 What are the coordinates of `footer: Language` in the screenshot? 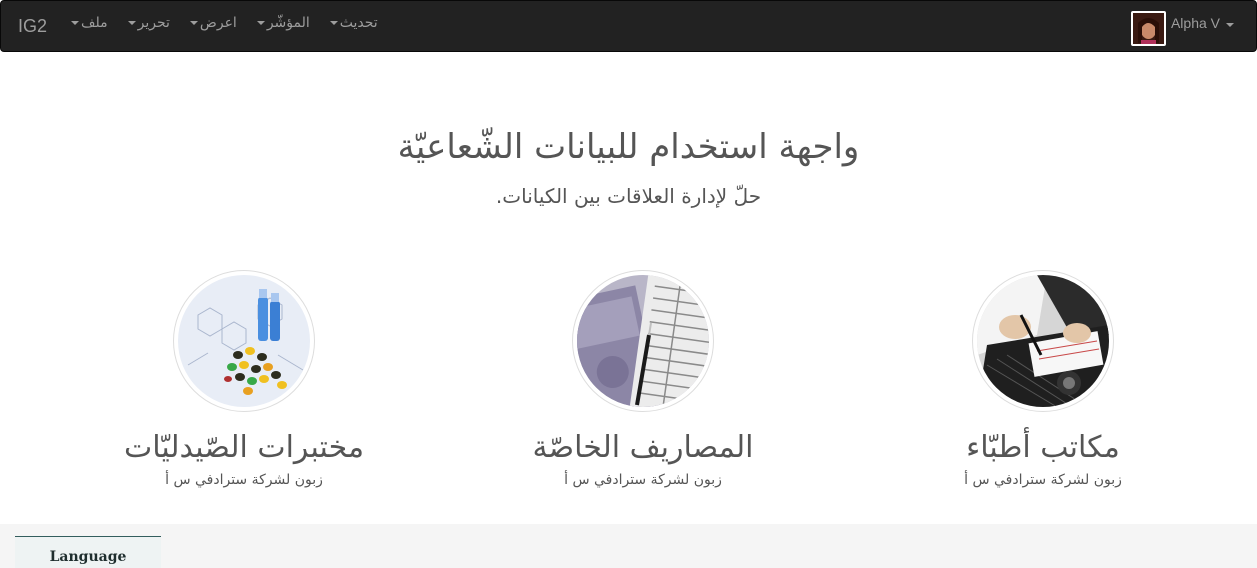 It's located at (628, 546).